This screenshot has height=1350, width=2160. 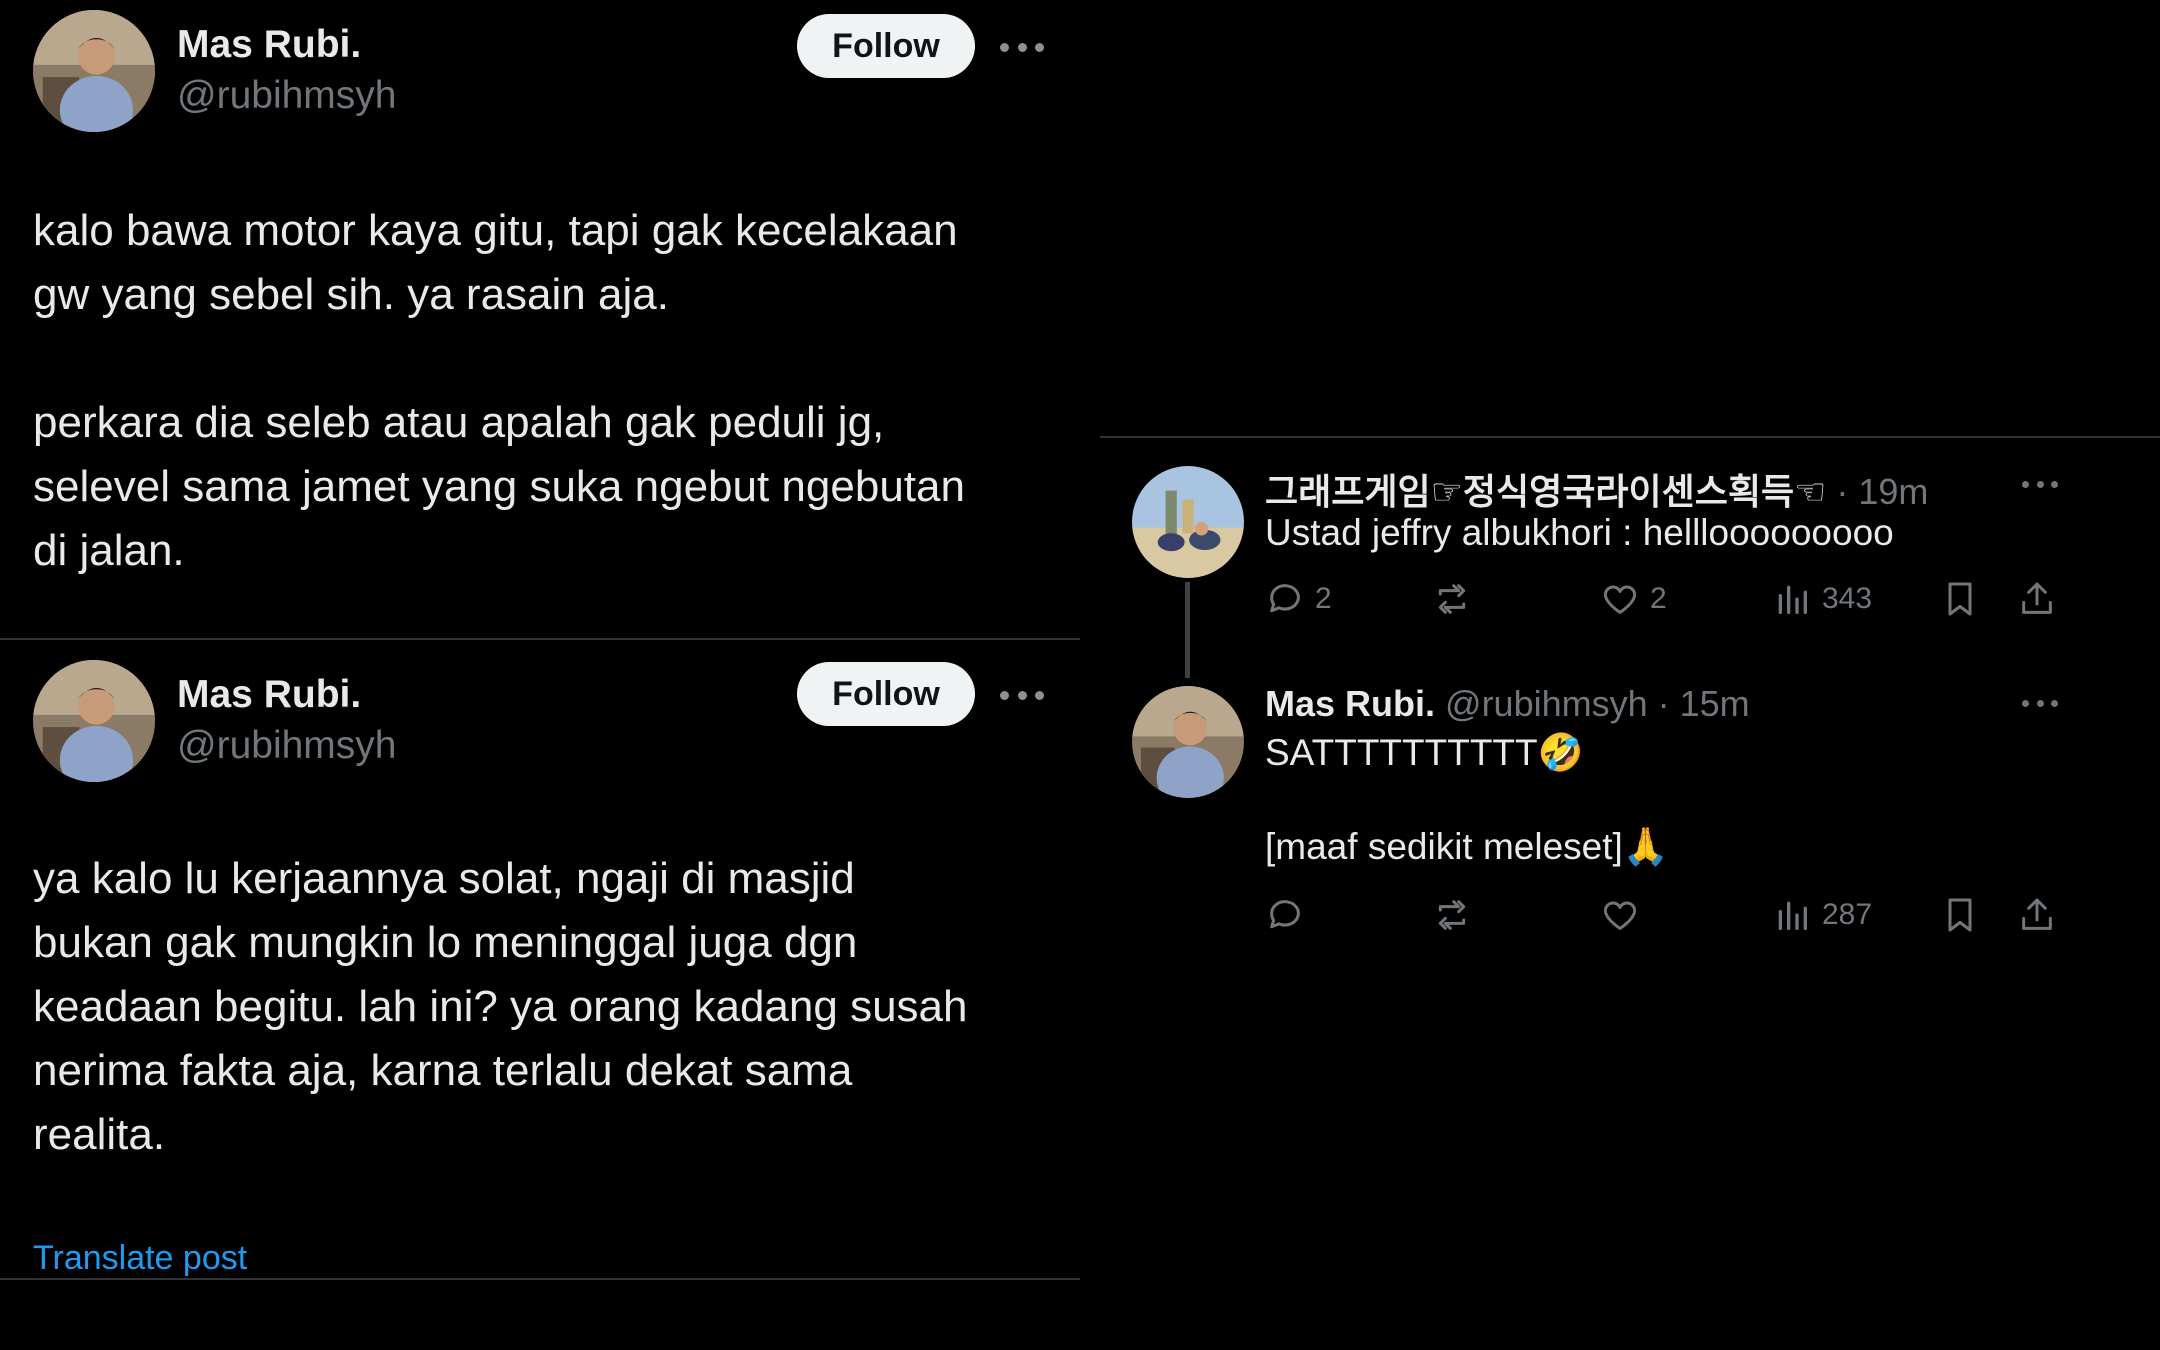 I want to click on view-count: 343, so click(x=1847, y=598).